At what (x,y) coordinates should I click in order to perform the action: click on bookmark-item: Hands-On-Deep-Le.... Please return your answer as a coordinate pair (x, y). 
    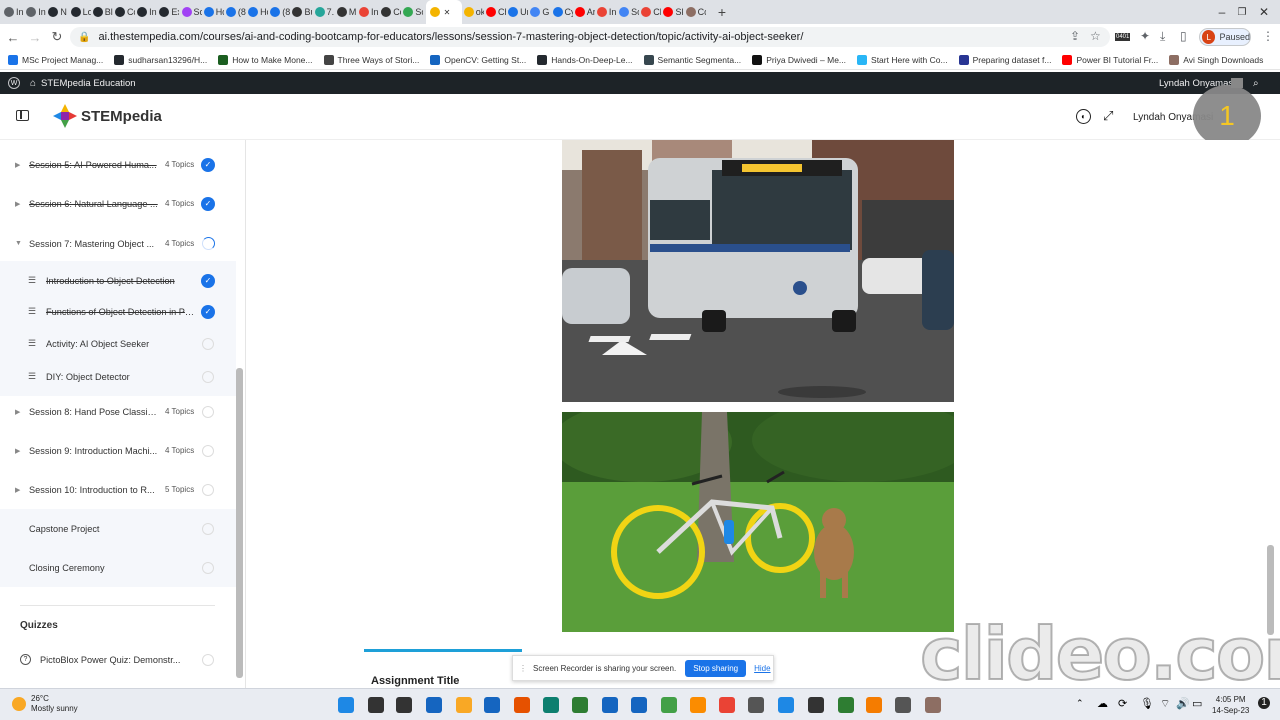
    Looking at the image, I should click on (585, 59).